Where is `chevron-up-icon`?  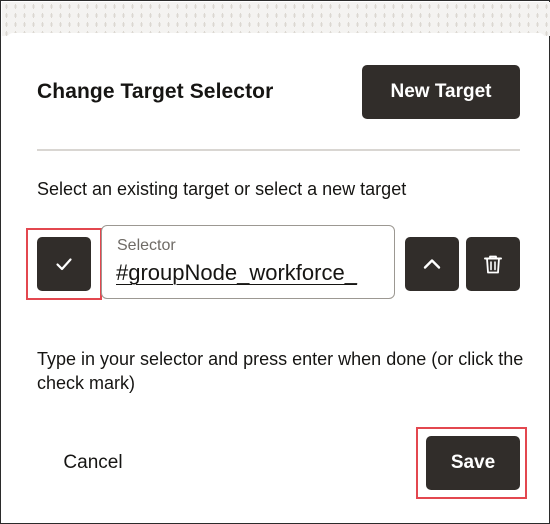 chevron-up-icon is located at coordinates (432, 264).